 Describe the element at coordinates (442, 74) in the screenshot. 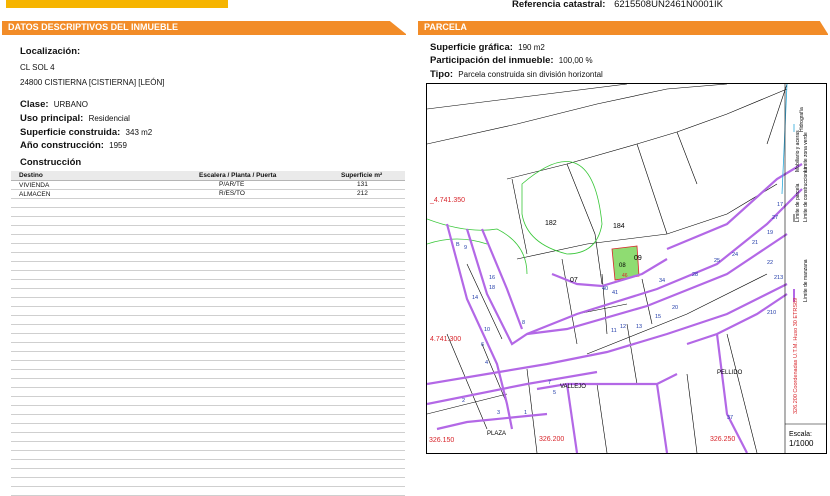

I see `tipo-label: Tipo:` at that location.